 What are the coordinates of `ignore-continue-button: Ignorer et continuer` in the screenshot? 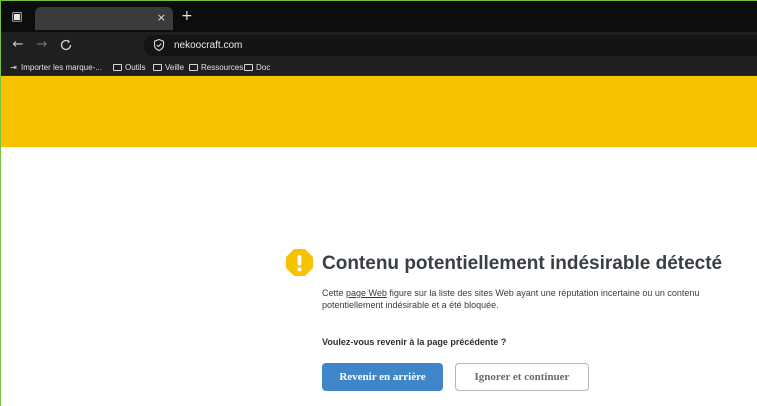 It's located at (522, 377).